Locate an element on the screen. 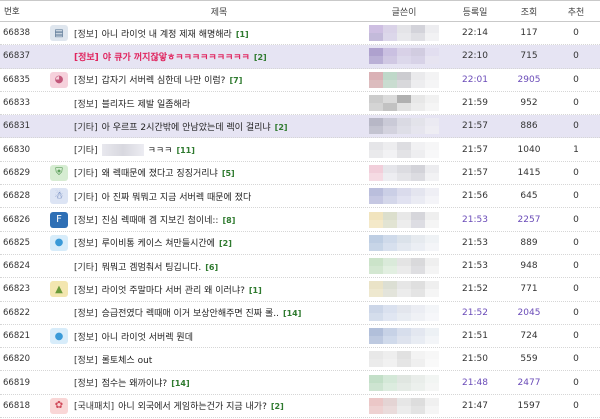 The width and height of the screenshot is (600, 419). table-row: 66825 ● [정보] 루이비통 케이스 쳐만들시간에 [2] 21:53 889 0 is located at coordinates (300, 243).